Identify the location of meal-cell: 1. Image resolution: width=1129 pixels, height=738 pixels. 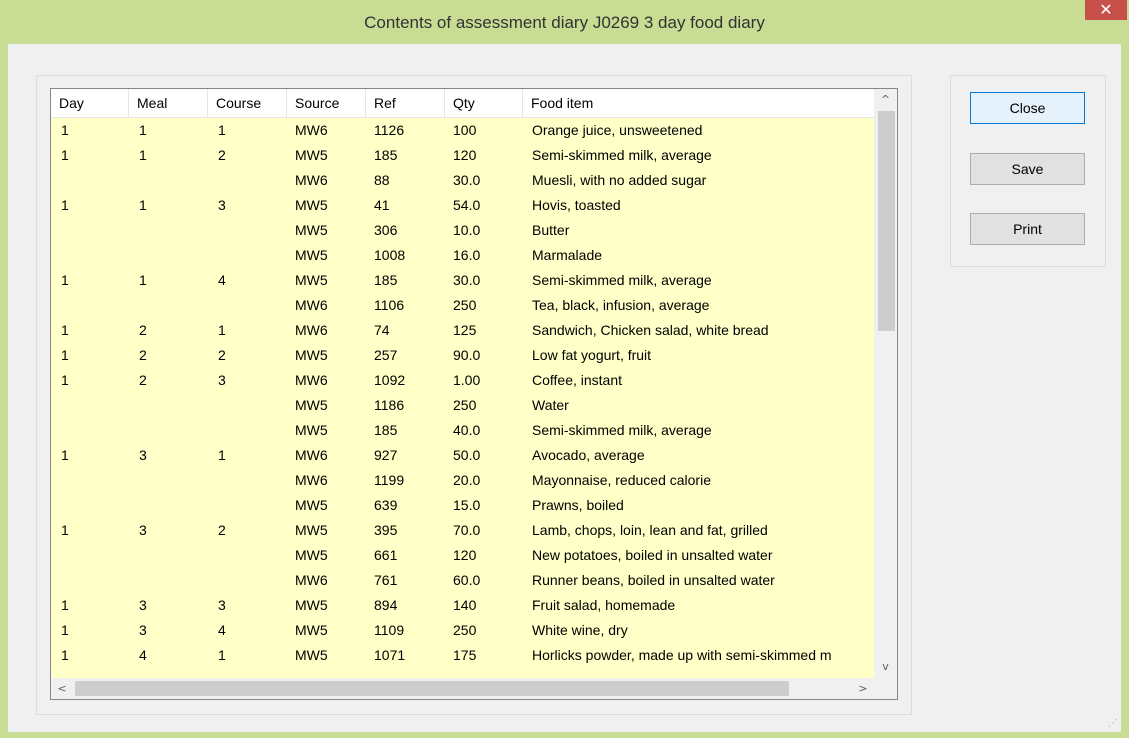
(143, 130).